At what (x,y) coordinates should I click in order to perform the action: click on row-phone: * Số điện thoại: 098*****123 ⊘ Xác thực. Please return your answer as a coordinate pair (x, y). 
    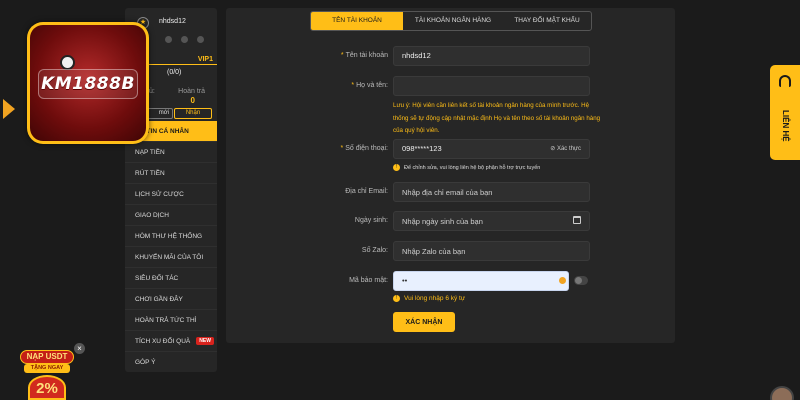
    Looking at the image, I should click on (450, 149).